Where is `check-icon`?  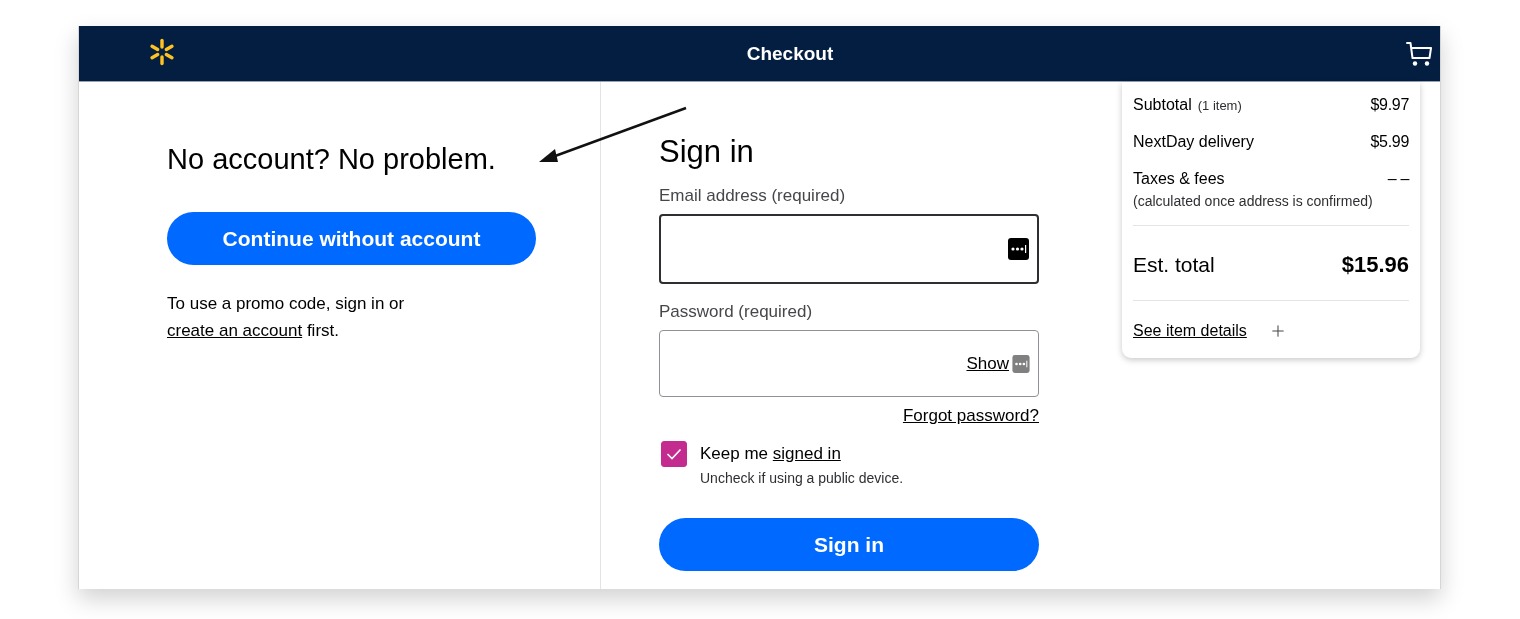
check-icon is located at coordinates (674, 454).